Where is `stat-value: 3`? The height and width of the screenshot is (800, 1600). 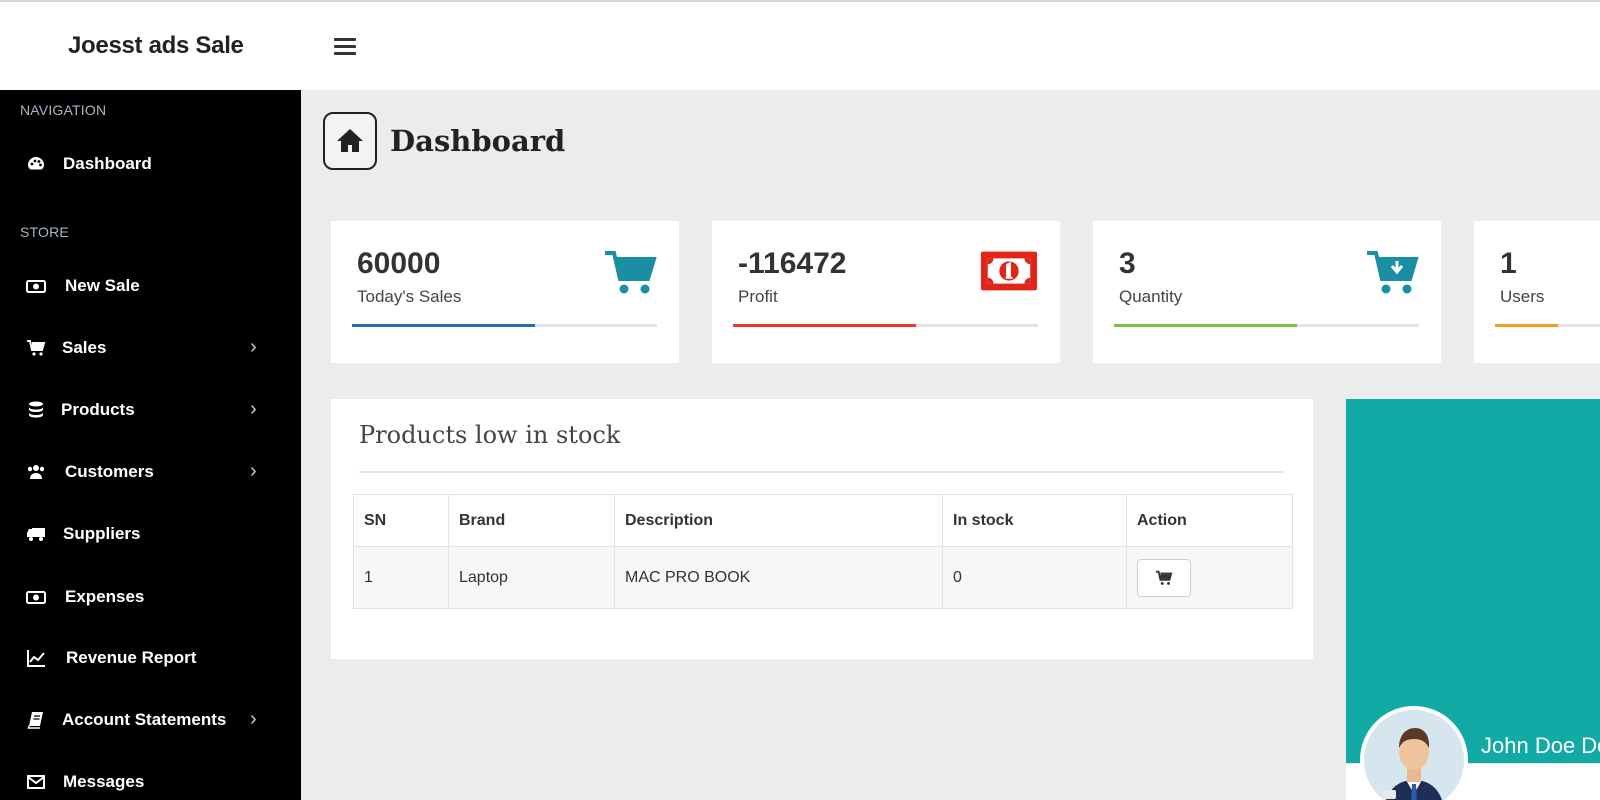
stat-value: 3 is located at coordinates (1127, 263).